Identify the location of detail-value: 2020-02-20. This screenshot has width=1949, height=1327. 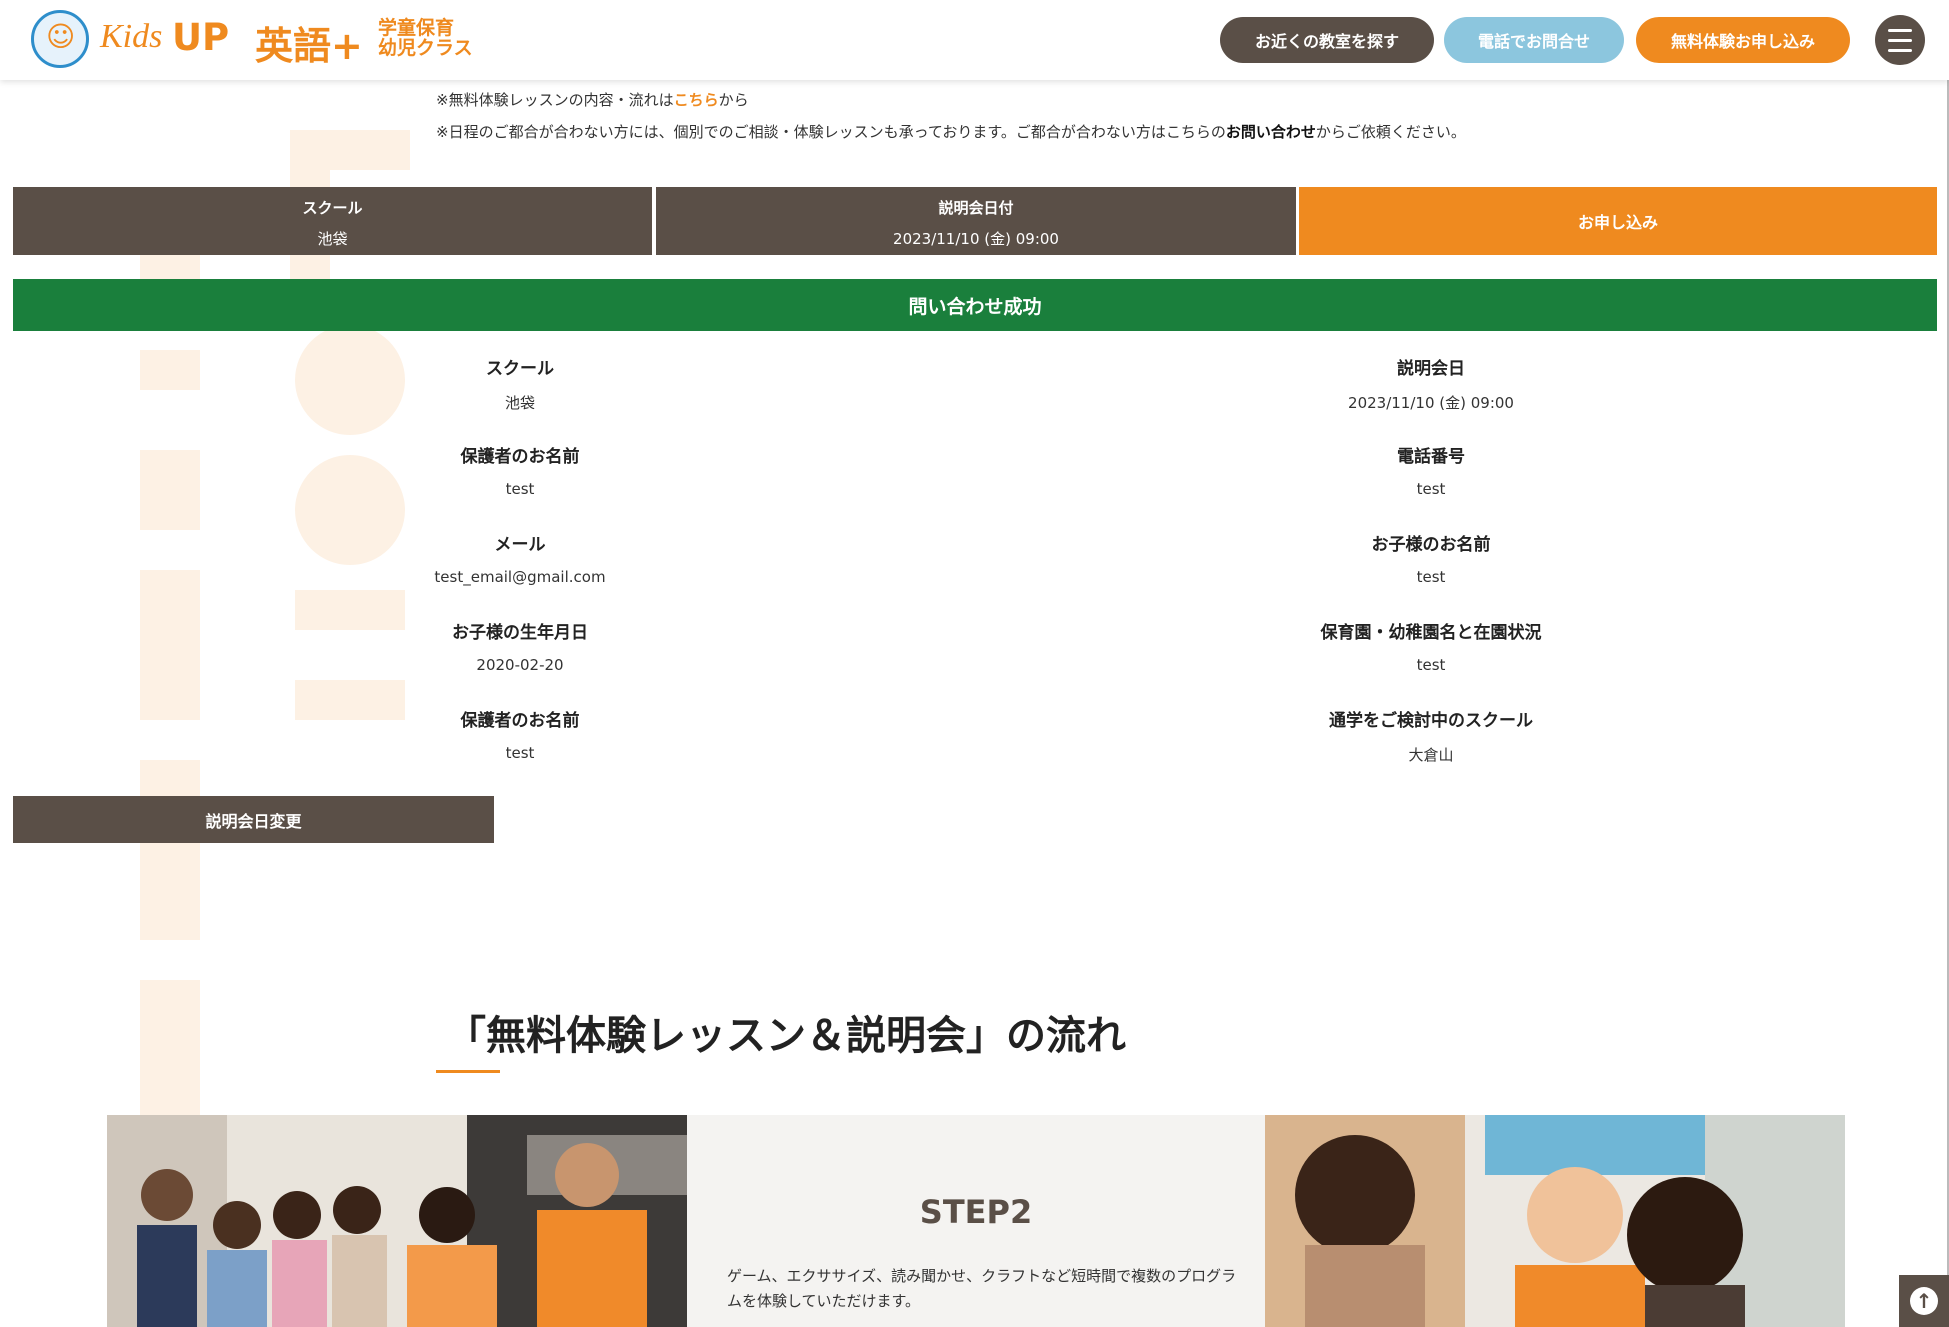
(520, 665).